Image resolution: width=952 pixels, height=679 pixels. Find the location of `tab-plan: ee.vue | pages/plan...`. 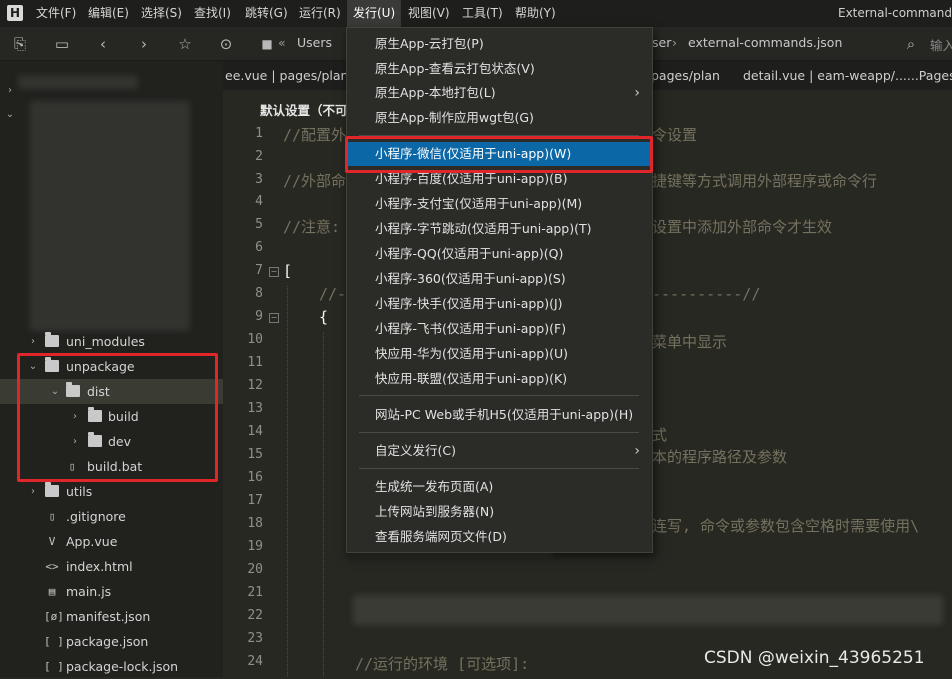

tab-plan: ee.vue | pages/plan... is located at coordinates (292, 75).